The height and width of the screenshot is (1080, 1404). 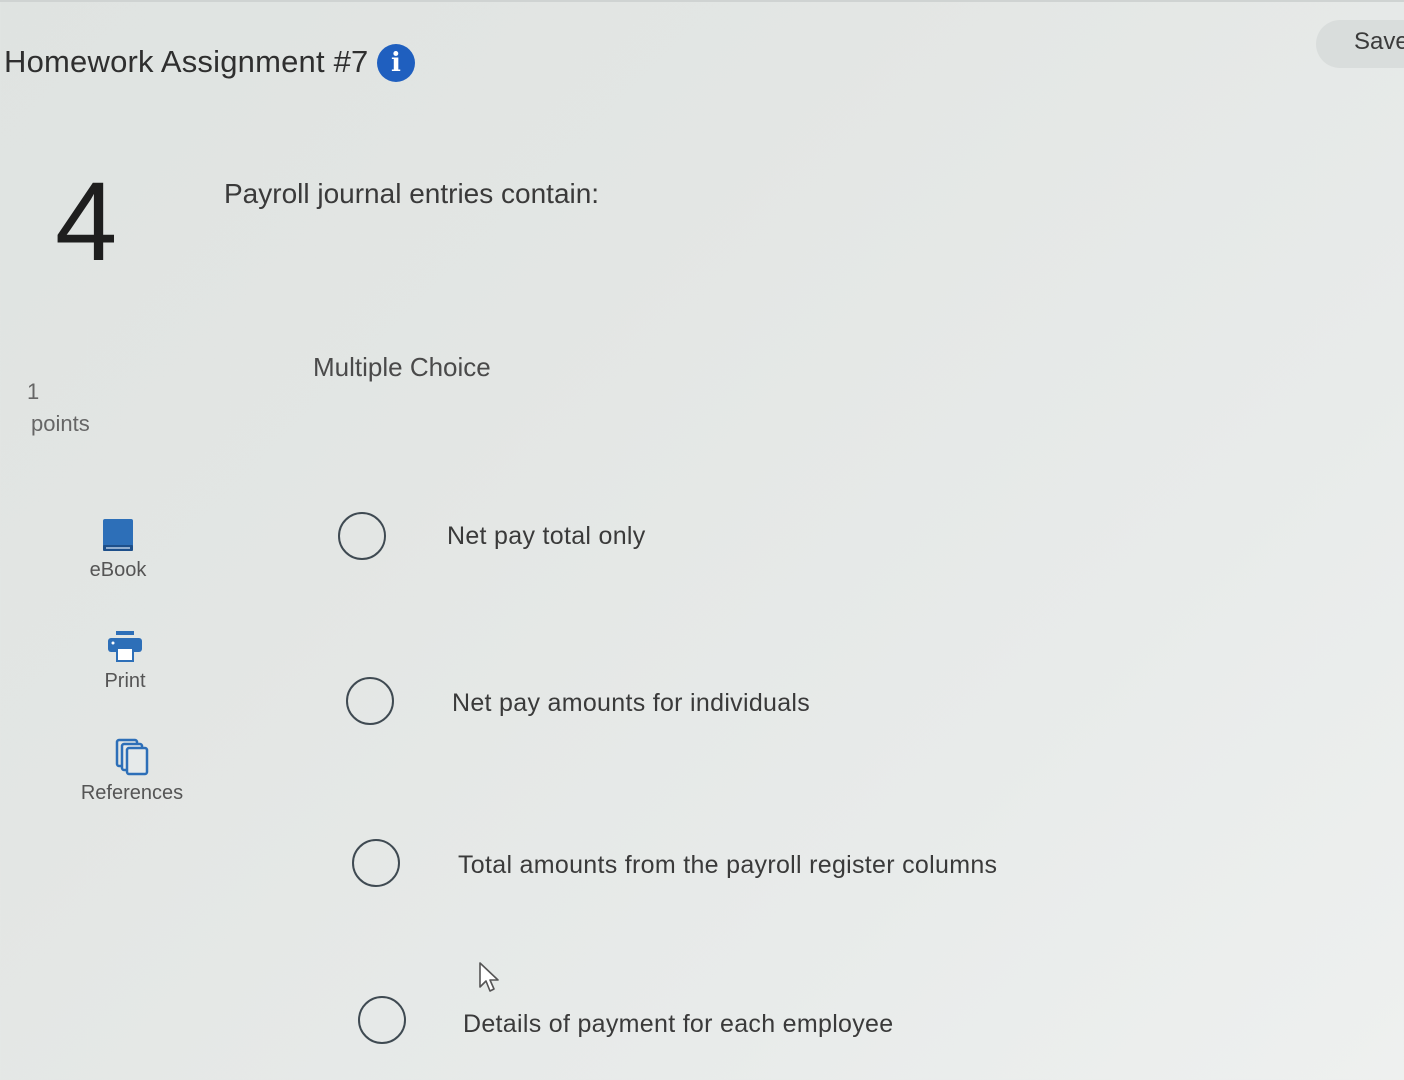 What do you see at coordinates (125, 646) in the screenshot?
I see `printer-icon` at bounding box center [125, 646].